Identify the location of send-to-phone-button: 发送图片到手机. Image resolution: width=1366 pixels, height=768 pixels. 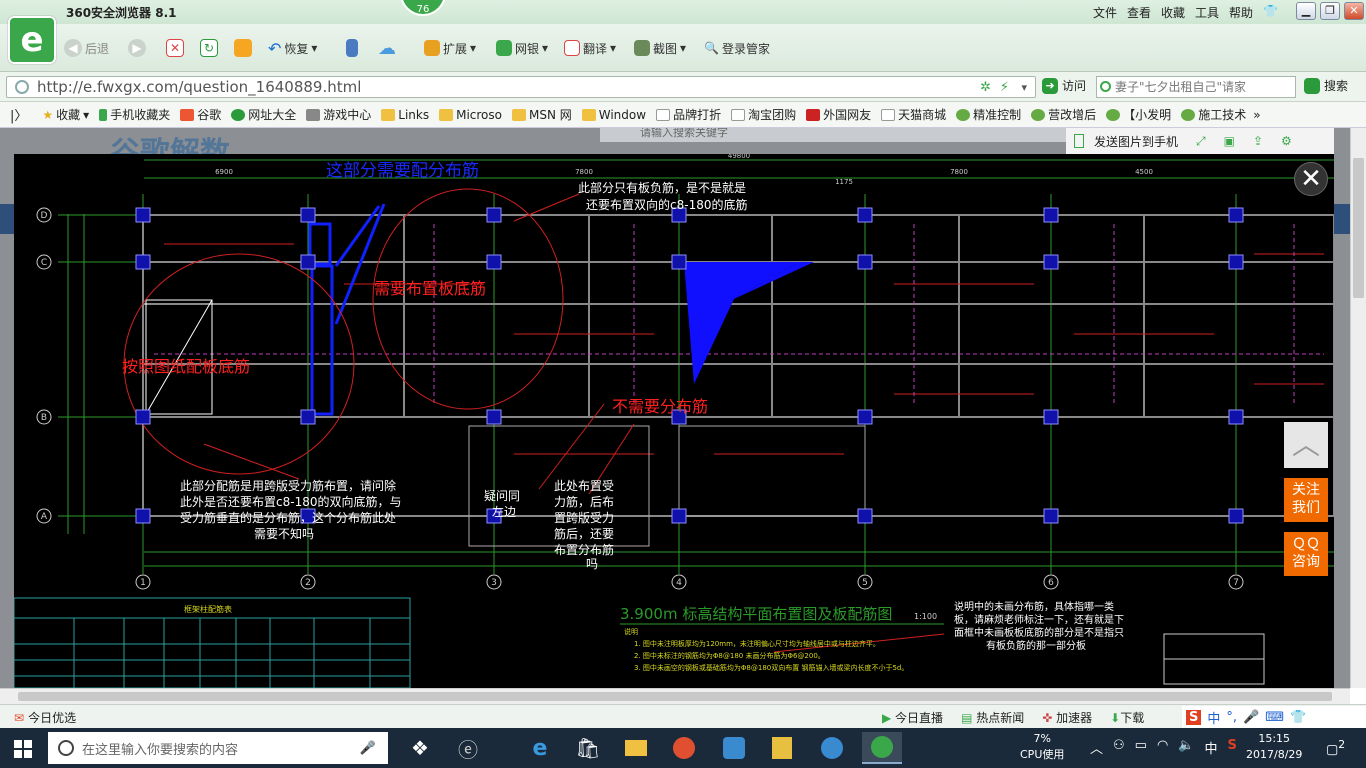
(1136, 141).